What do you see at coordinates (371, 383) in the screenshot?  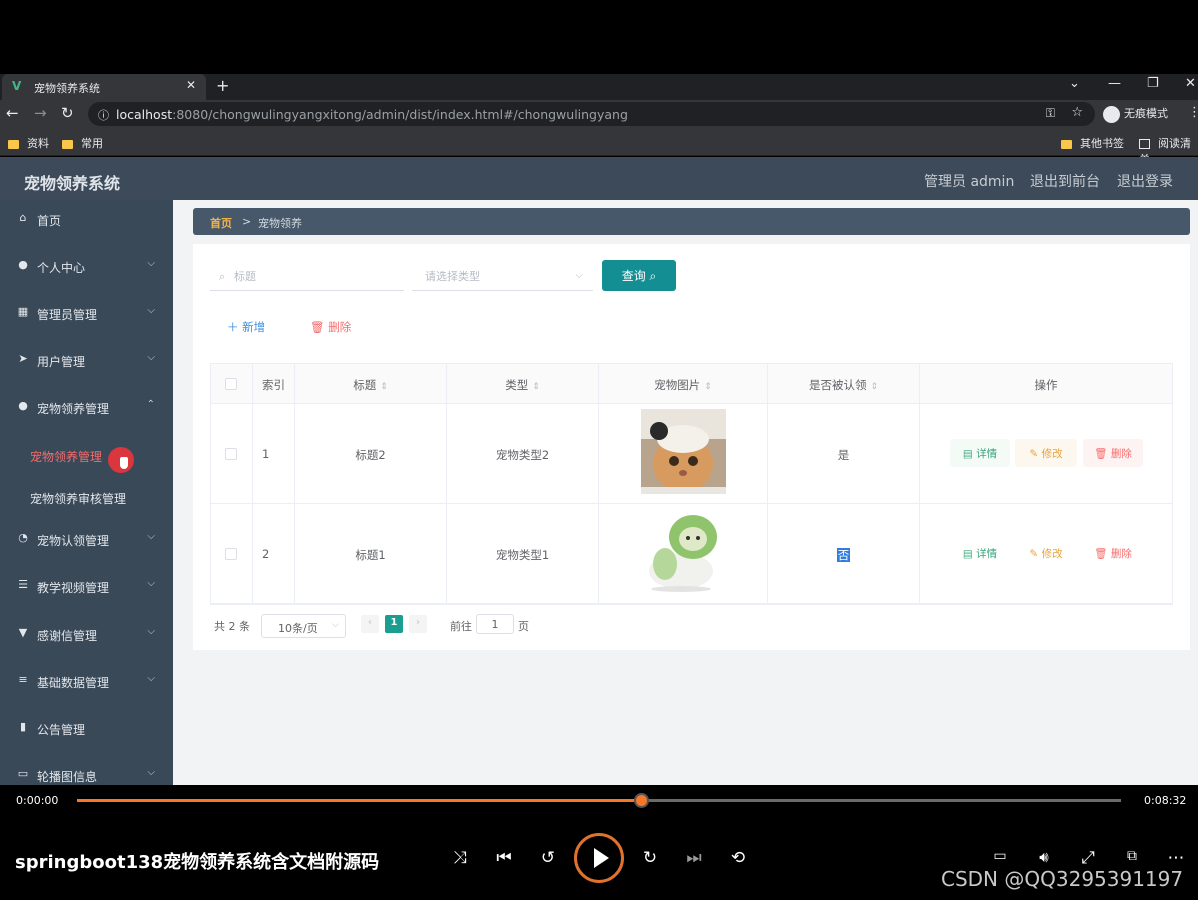 I see `header-cell: 标题 ⇕` at bounding box center [371, 383].